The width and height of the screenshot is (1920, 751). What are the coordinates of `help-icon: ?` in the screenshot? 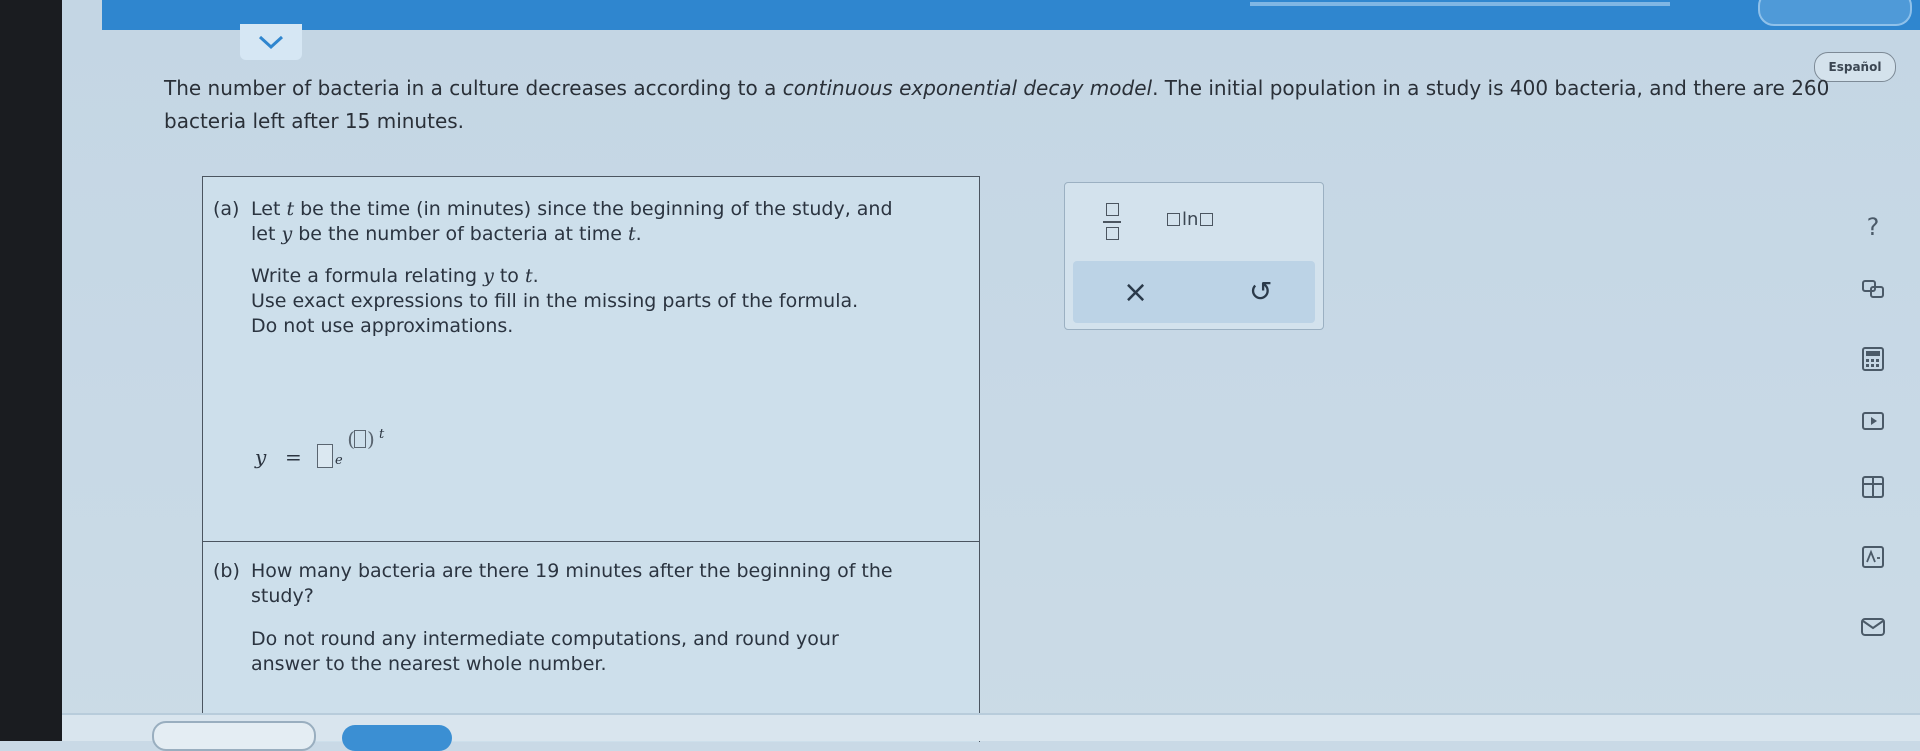 It's located at (1873, 227).